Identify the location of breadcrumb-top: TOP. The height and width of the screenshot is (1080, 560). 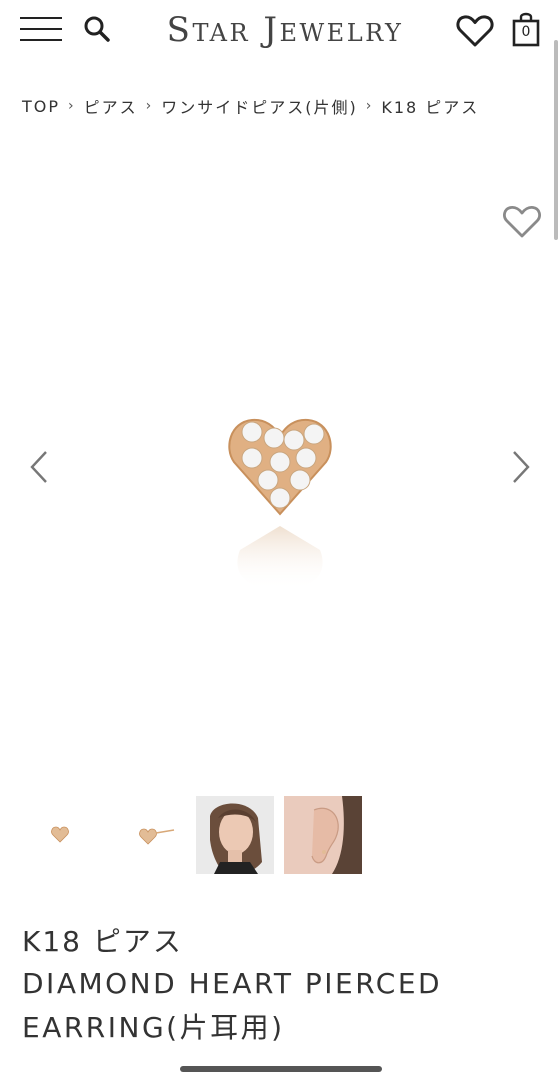
(41, 106).